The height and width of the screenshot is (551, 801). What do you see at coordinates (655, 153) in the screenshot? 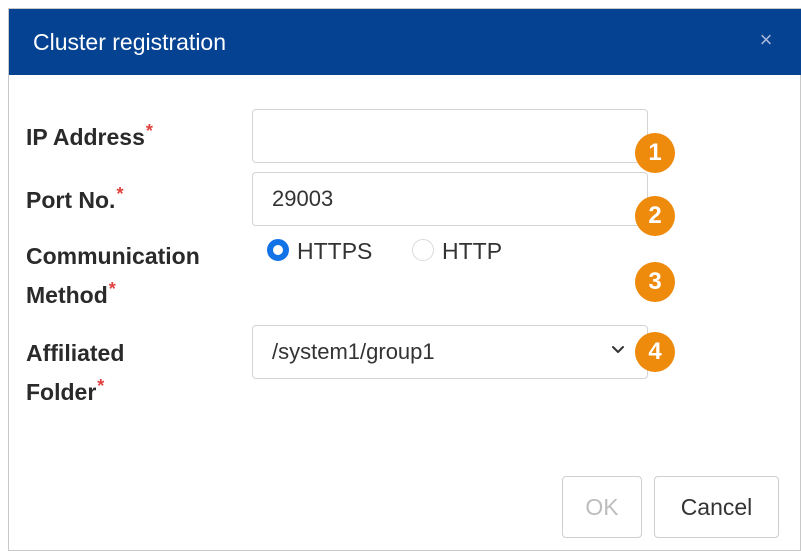
I see `callout-badge-1: 1` at bounding box center [655, 153].